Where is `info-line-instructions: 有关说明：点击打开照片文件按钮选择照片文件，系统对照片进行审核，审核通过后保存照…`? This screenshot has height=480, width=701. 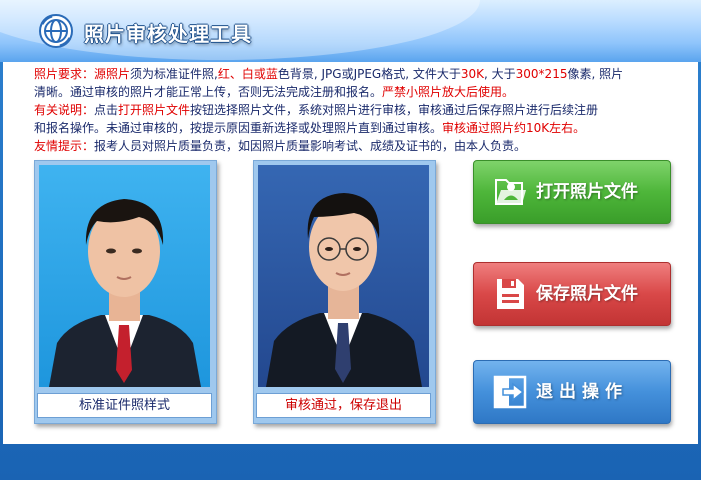 info-line-instructions: 有关说明：点击打开照片文件按钮选择照片文件，系统对照片进行审核，审核通过后保存照… is located at coordinates (354, 110).